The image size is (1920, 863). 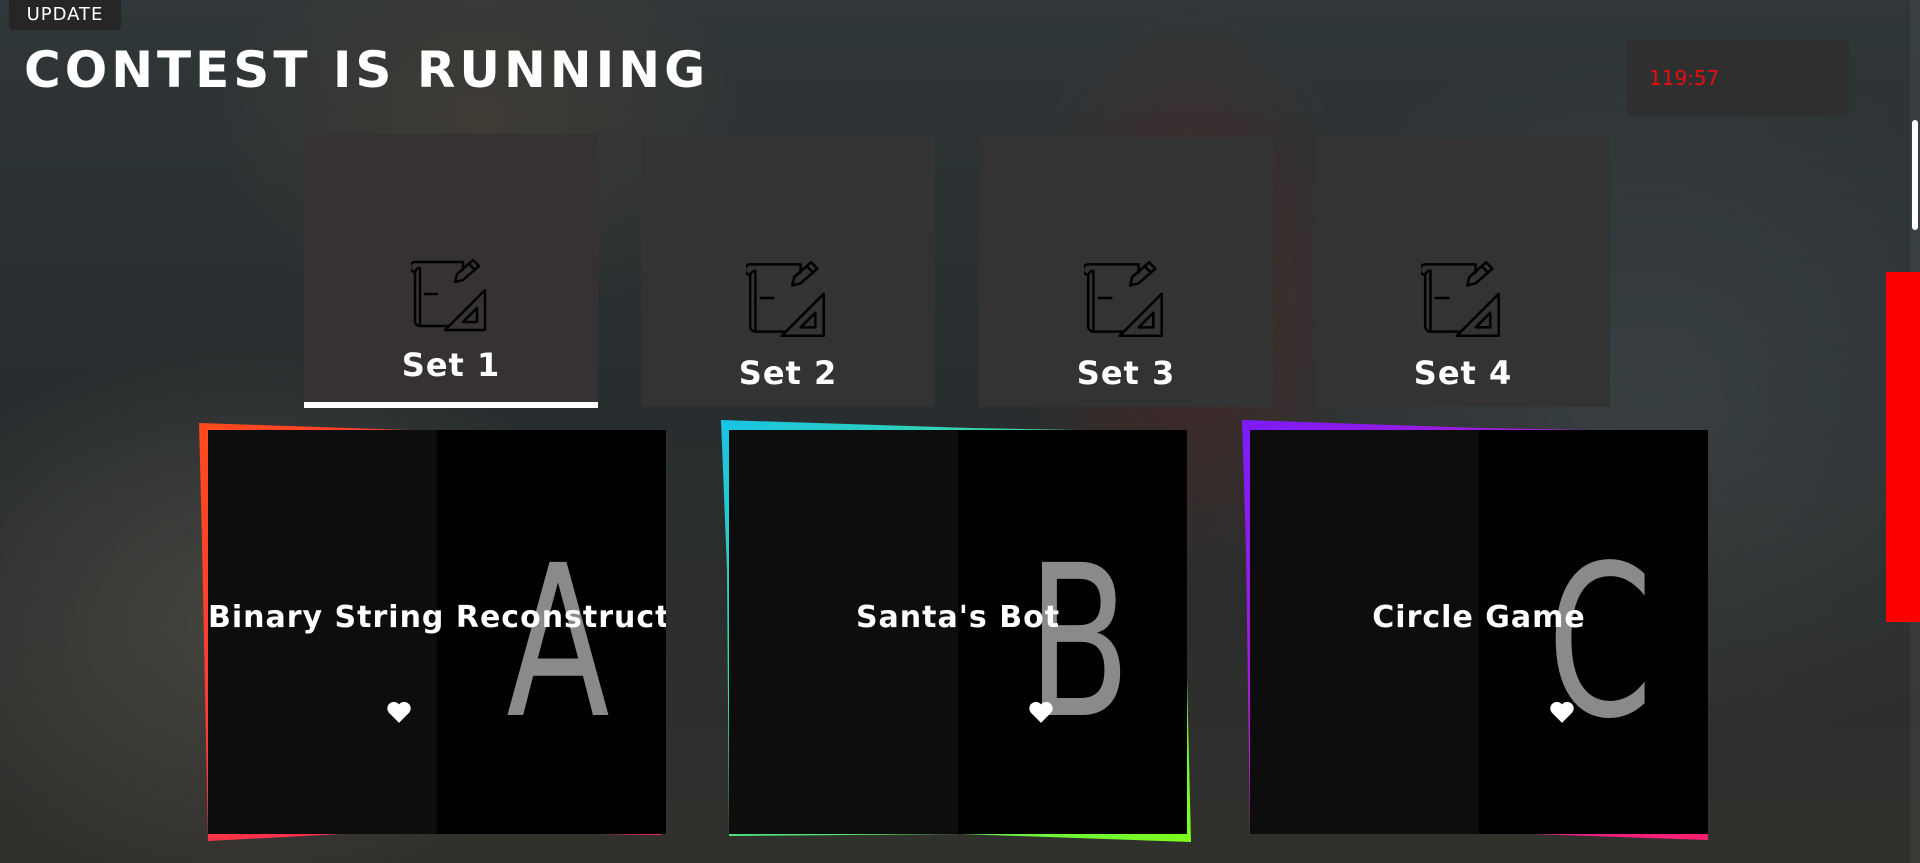 What do you see at coordinates (451, 365) in the screenshot?
I see `set-label: Set 1` at bounding box center [451, 365].